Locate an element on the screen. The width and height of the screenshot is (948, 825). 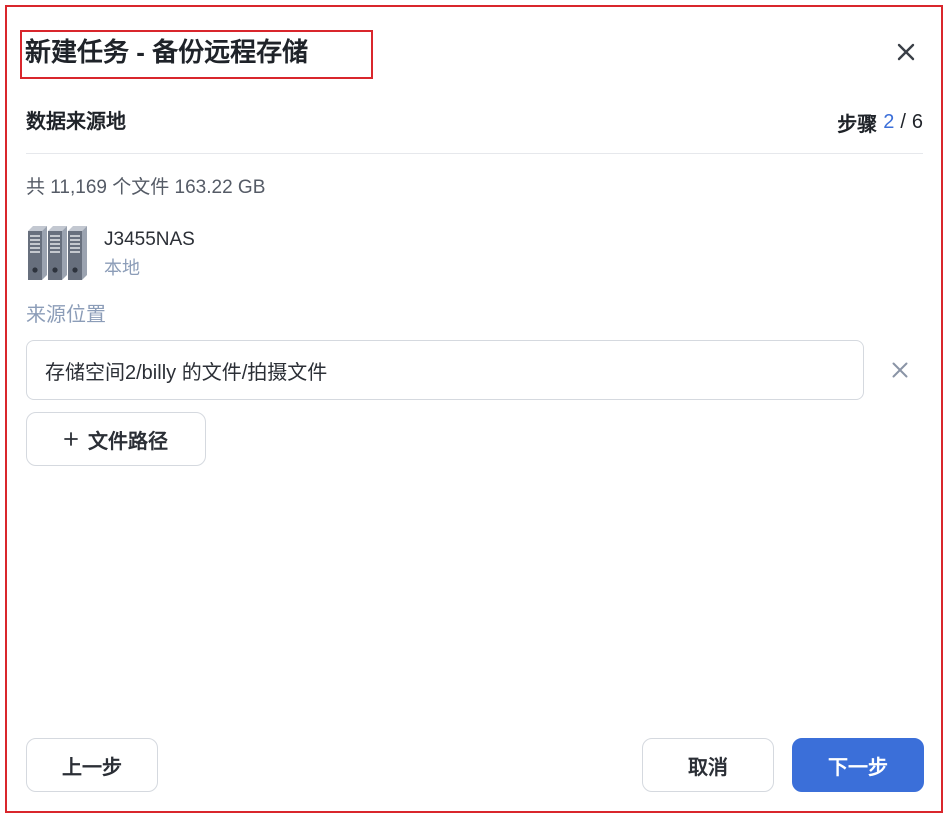
remove-path-button is located at coordinates (900, 370).